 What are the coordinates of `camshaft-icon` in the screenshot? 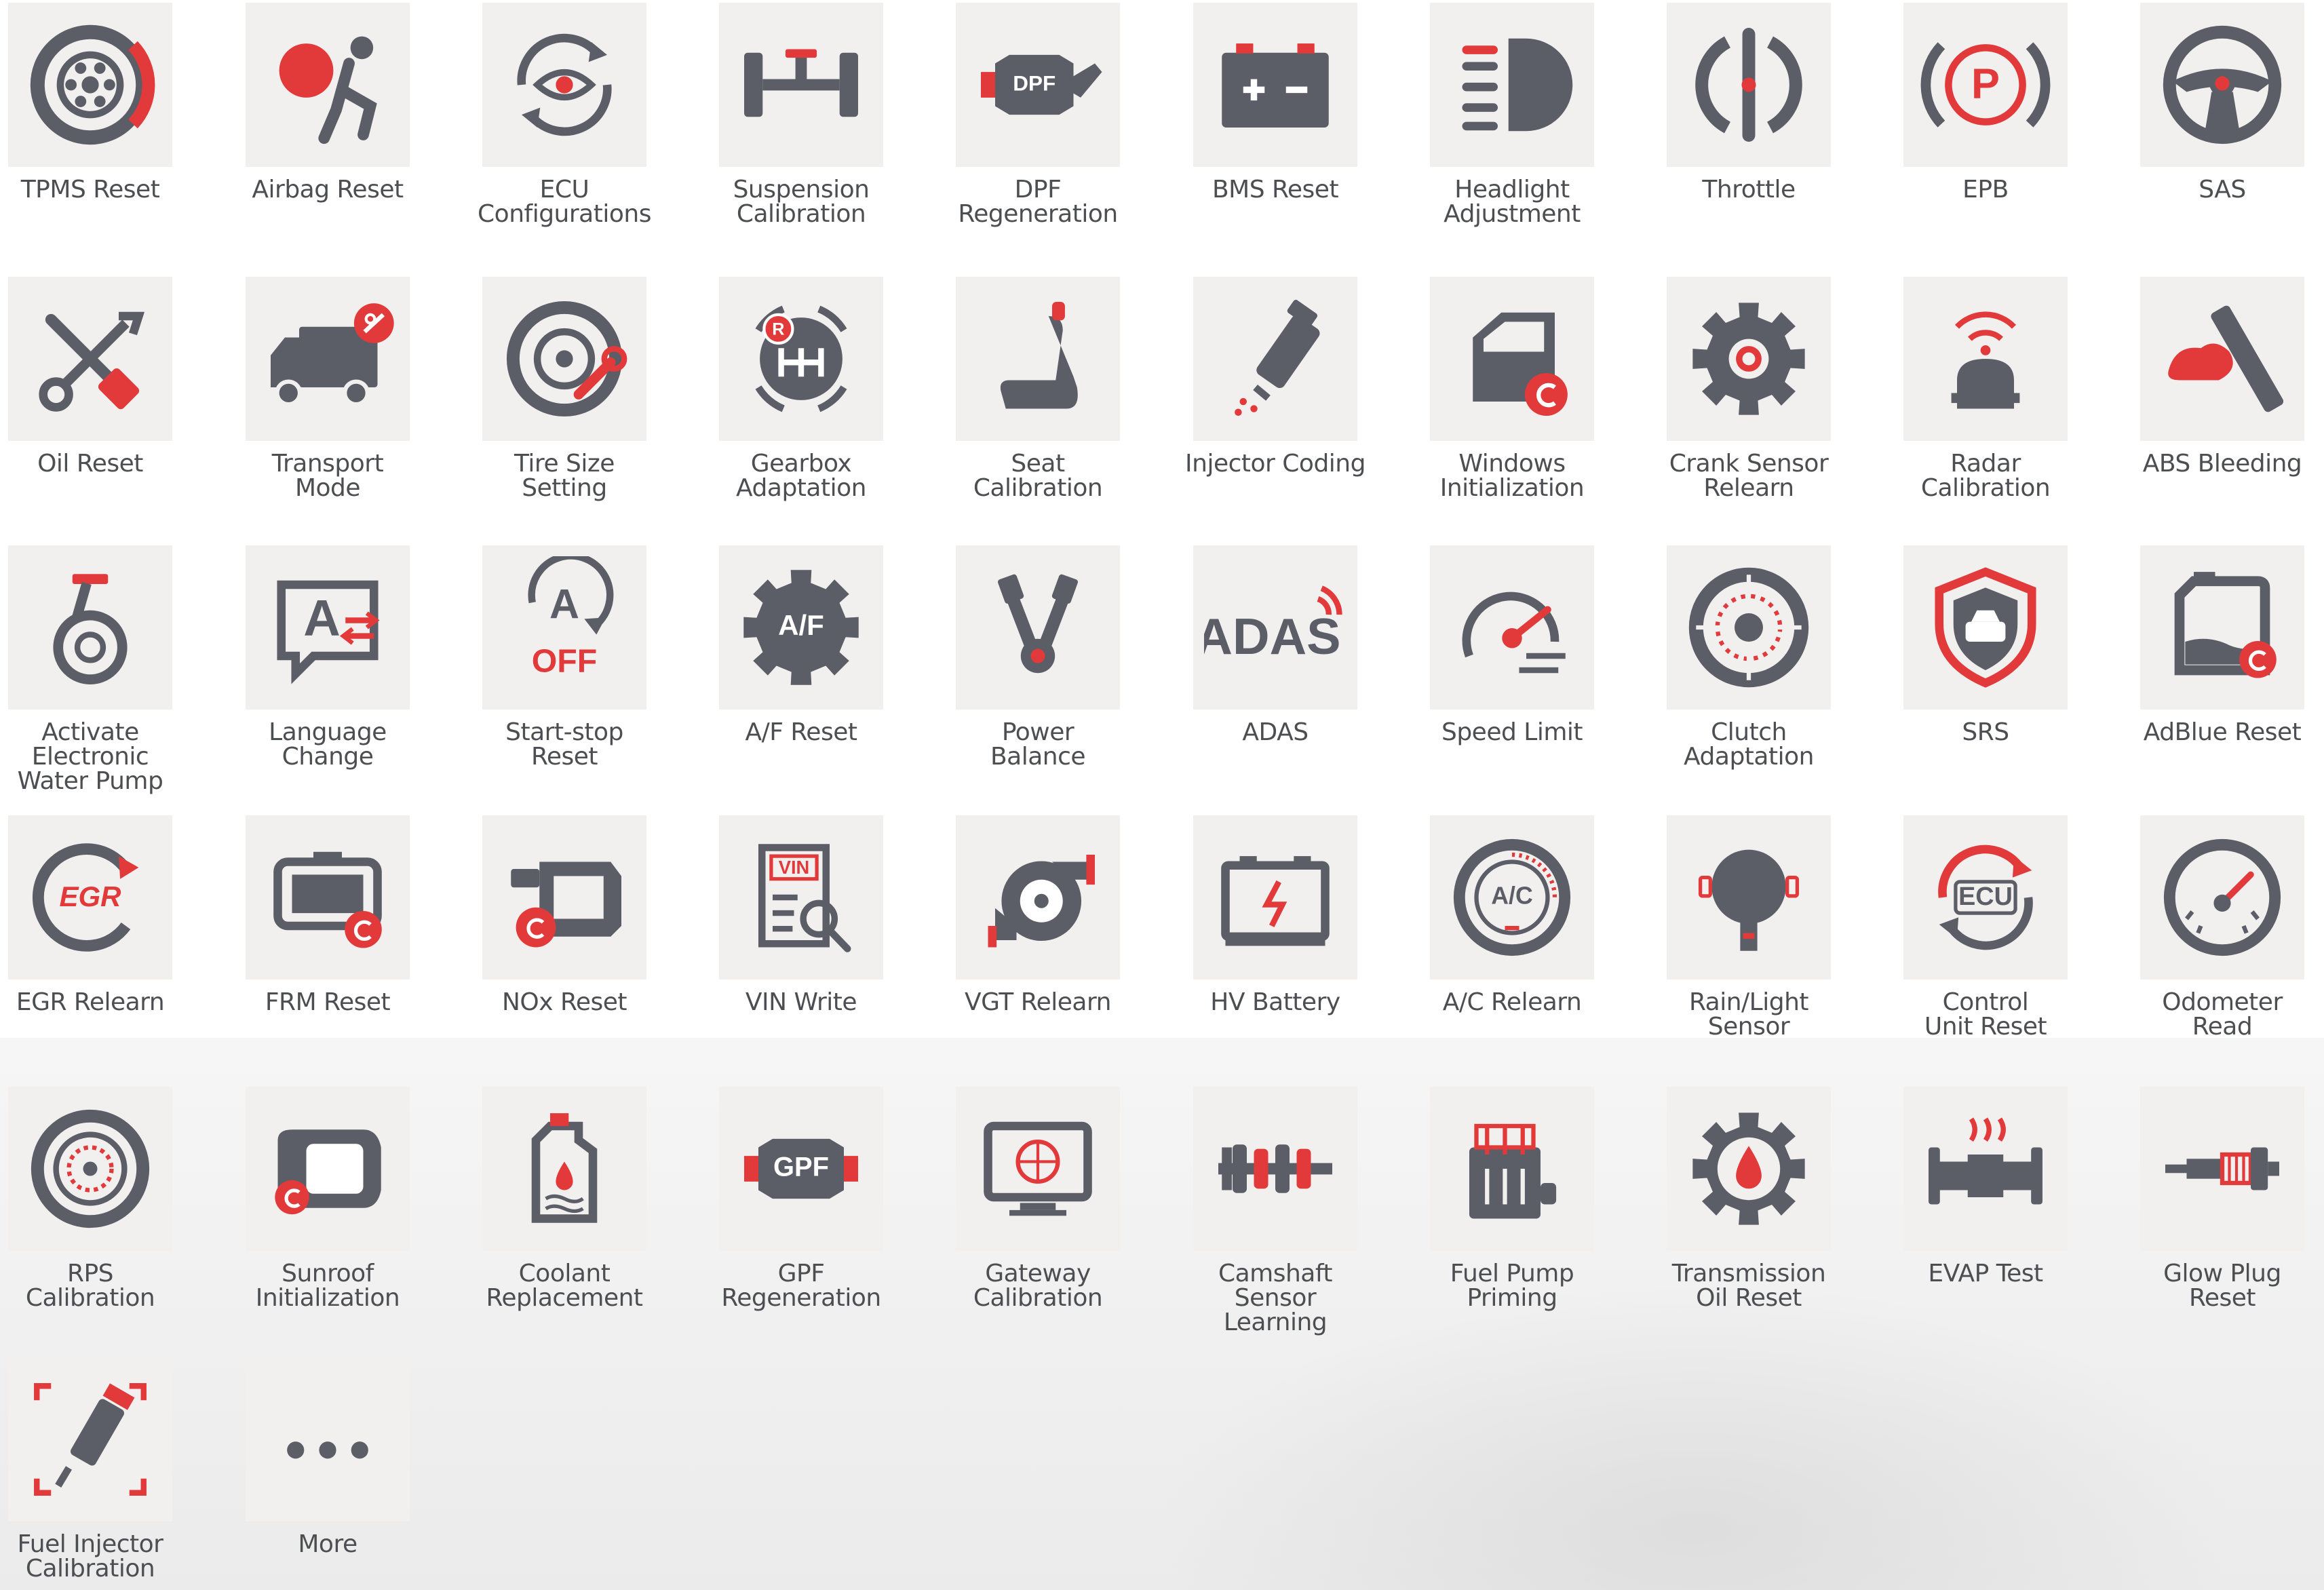 It's located at (1275, 1169).